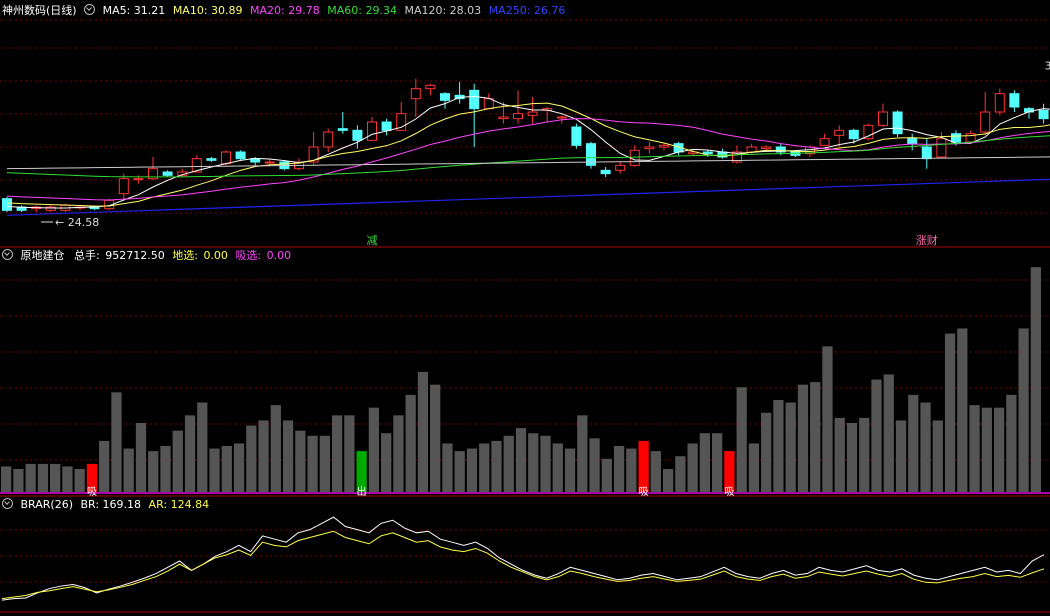 This screenshot has width=1050, height=616. I want to click on ma60-line, so click(528, 156).